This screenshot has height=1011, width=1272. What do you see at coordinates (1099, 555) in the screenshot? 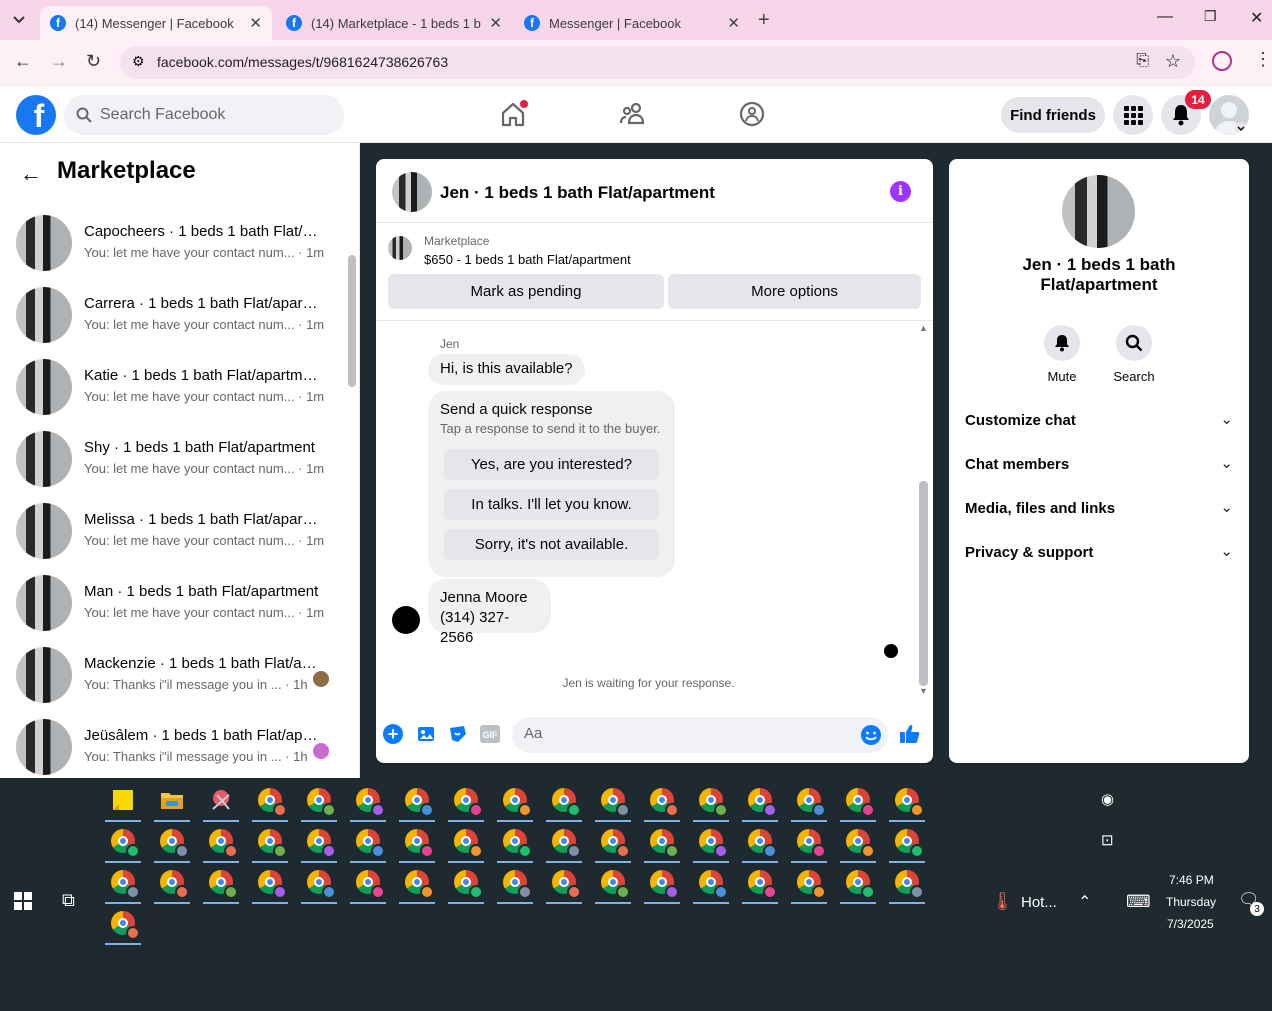
I see `privacy-support-section: Privacy & support ⌄` at bounding box center [1099, 555].